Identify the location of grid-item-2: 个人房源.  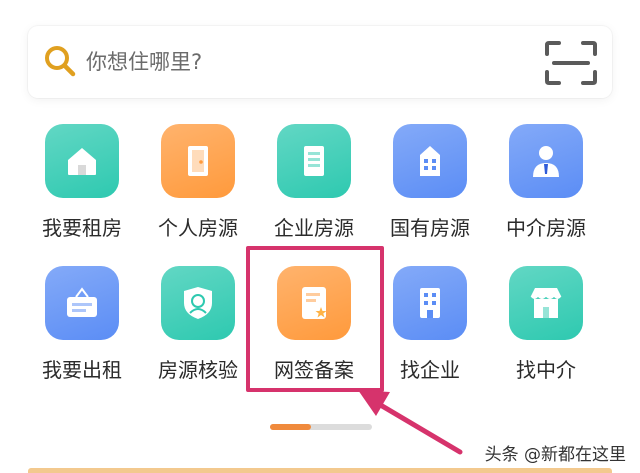
(198, 184).